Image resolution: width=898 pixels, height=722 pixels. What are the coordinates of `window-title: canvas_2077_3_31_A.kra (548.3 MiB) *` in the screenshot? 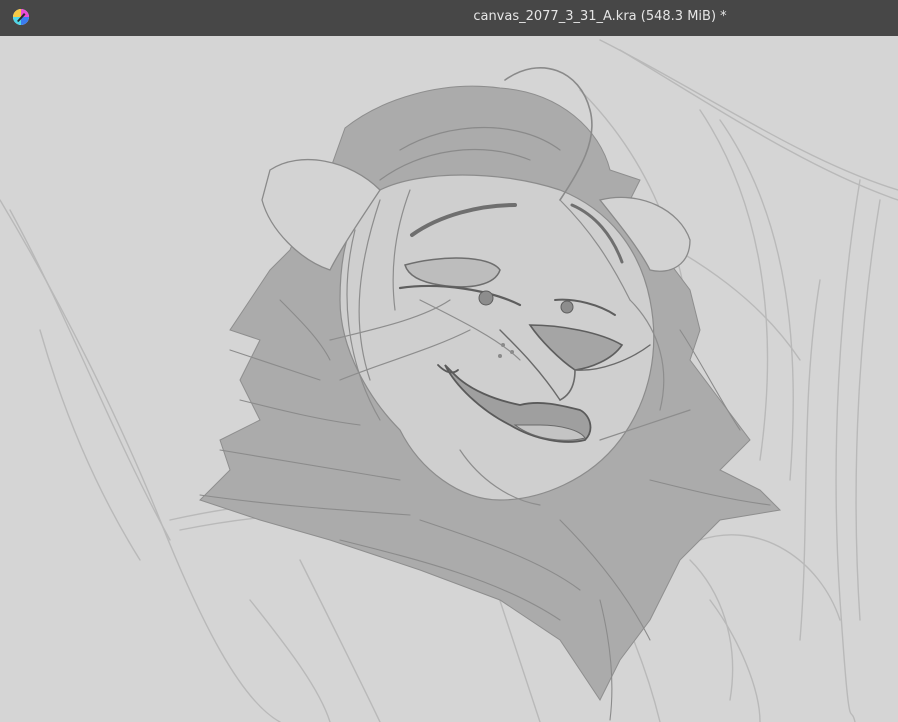 It's located at (600, 16).